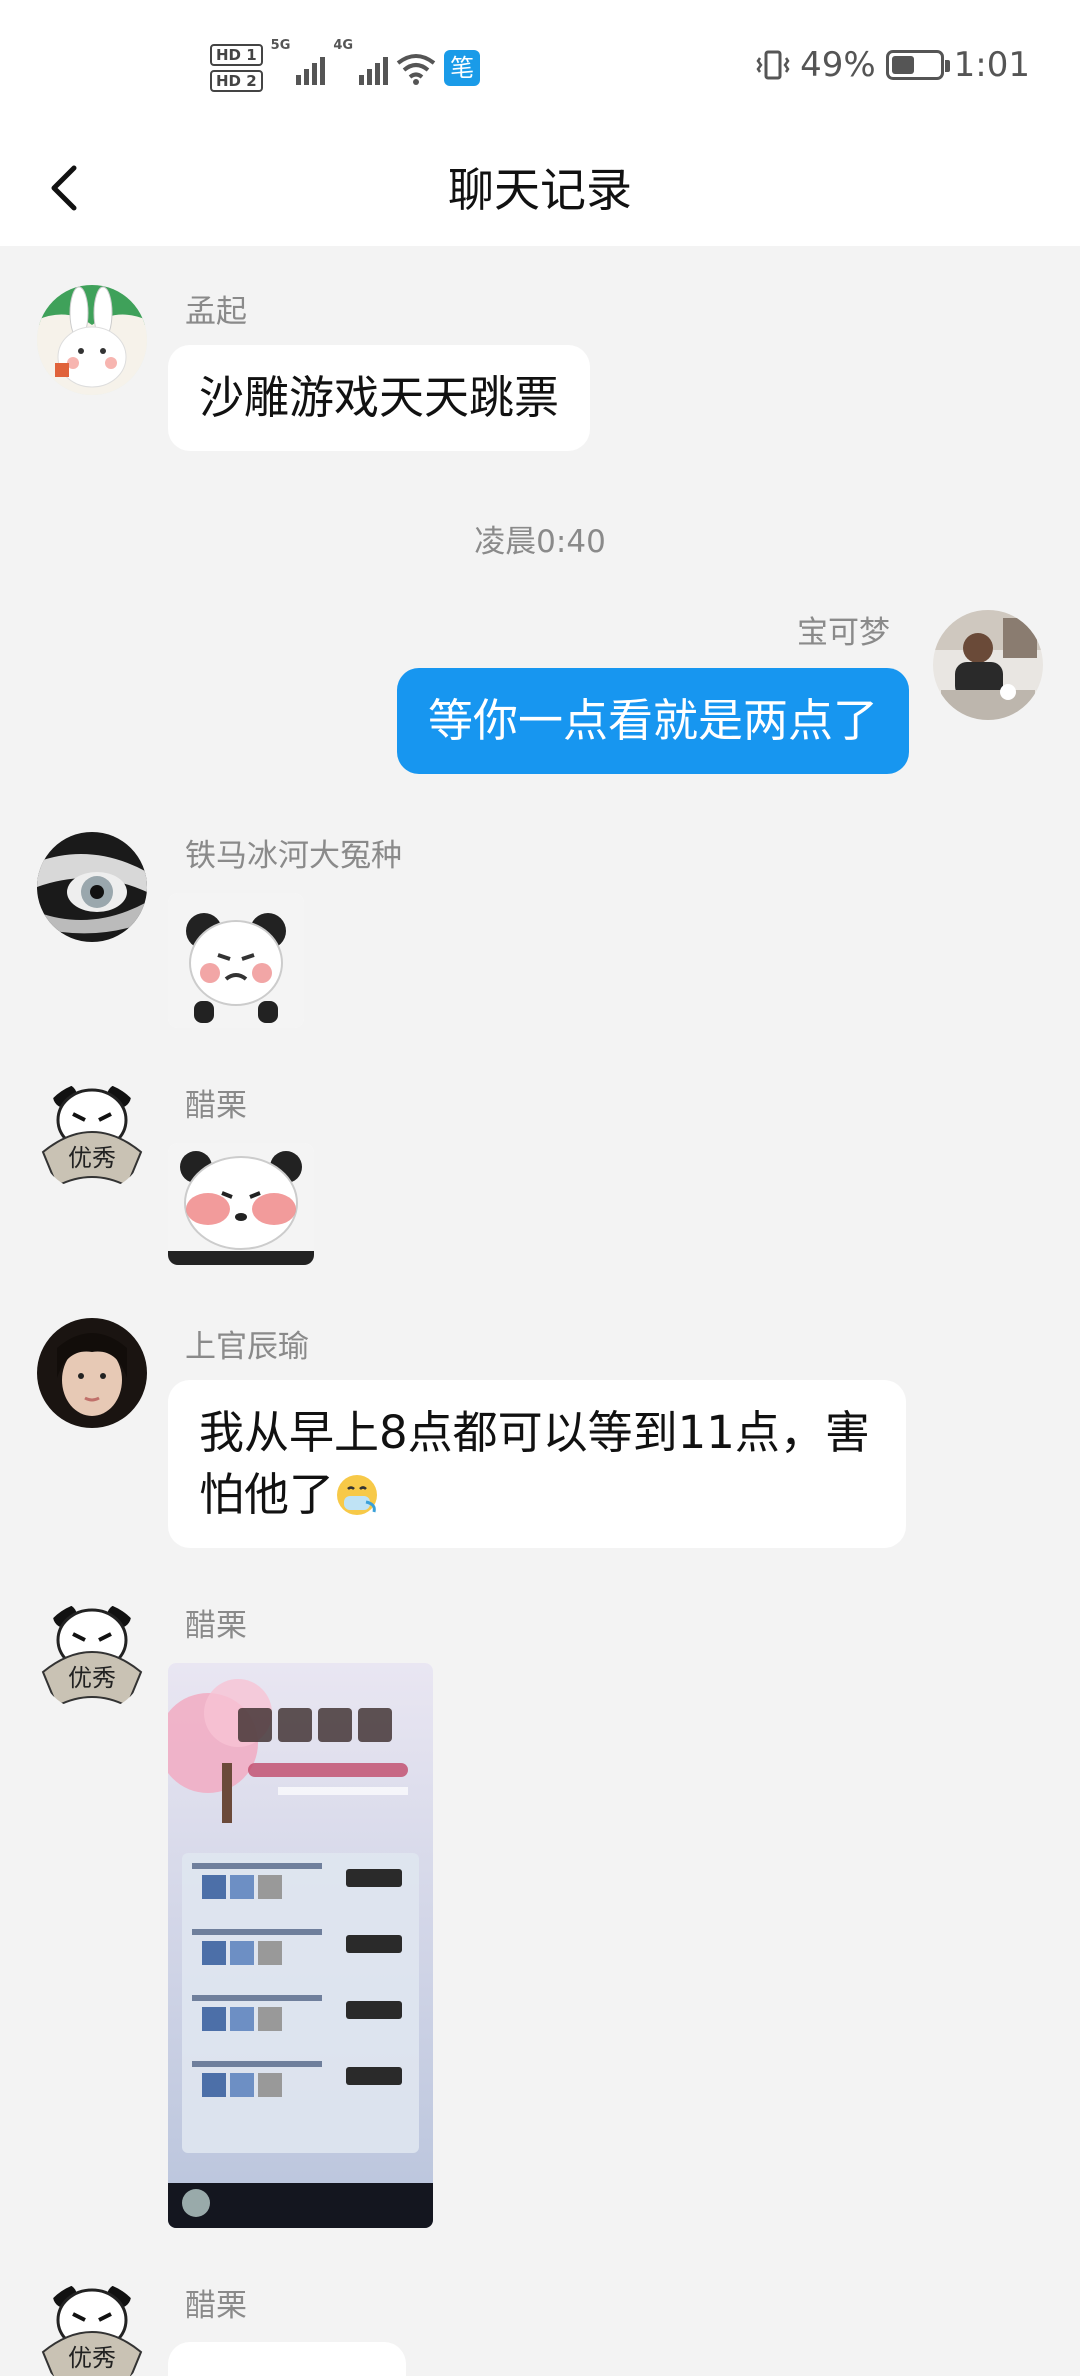  Describe the element at coordinates (343, 45) in the screenshot. I see `network-4g-label: 4G` at that location.